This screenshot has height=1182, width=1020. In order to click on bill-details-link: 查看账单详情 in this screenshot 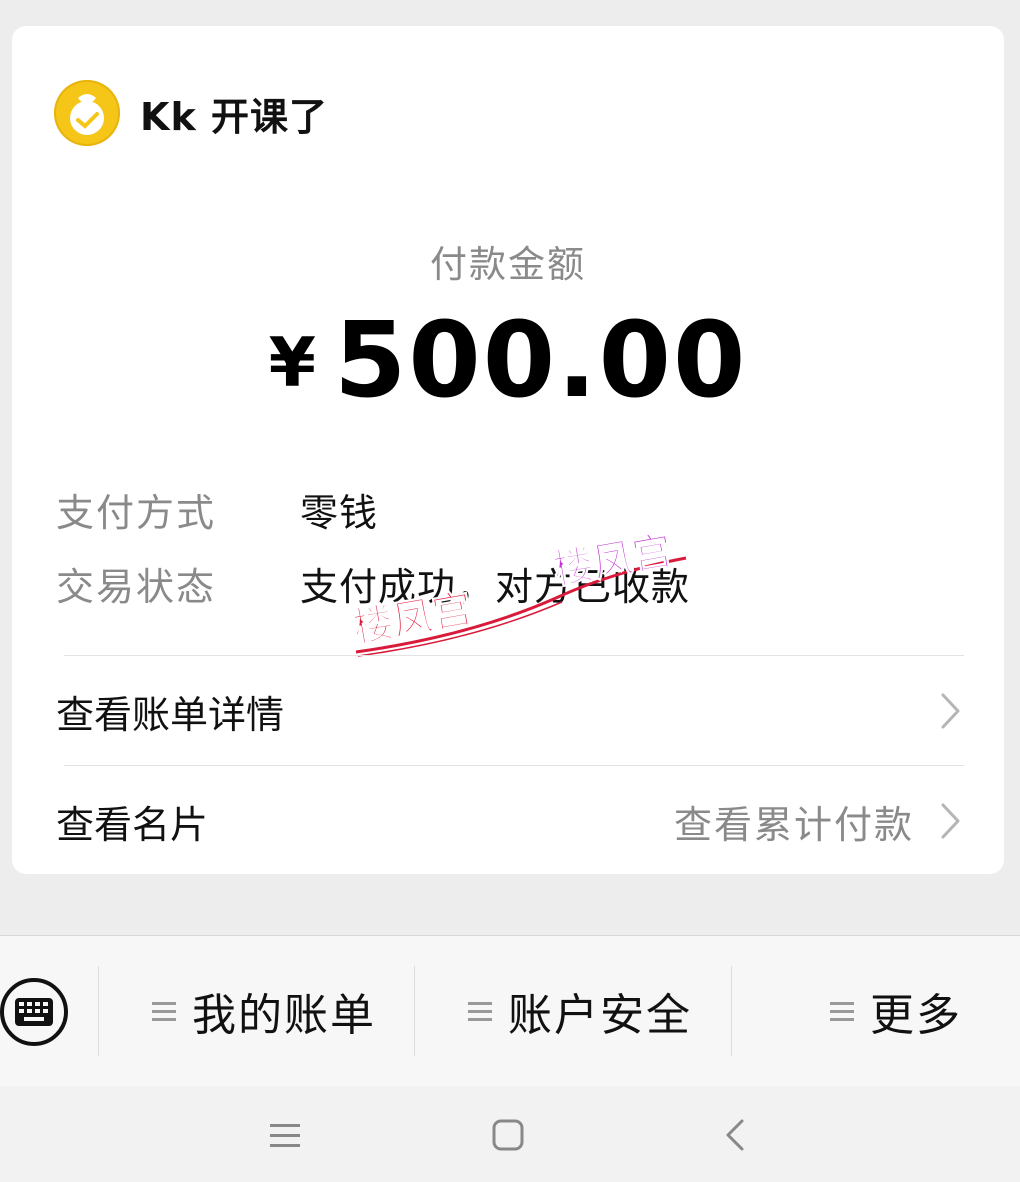, I will do `click(509, 711)`.